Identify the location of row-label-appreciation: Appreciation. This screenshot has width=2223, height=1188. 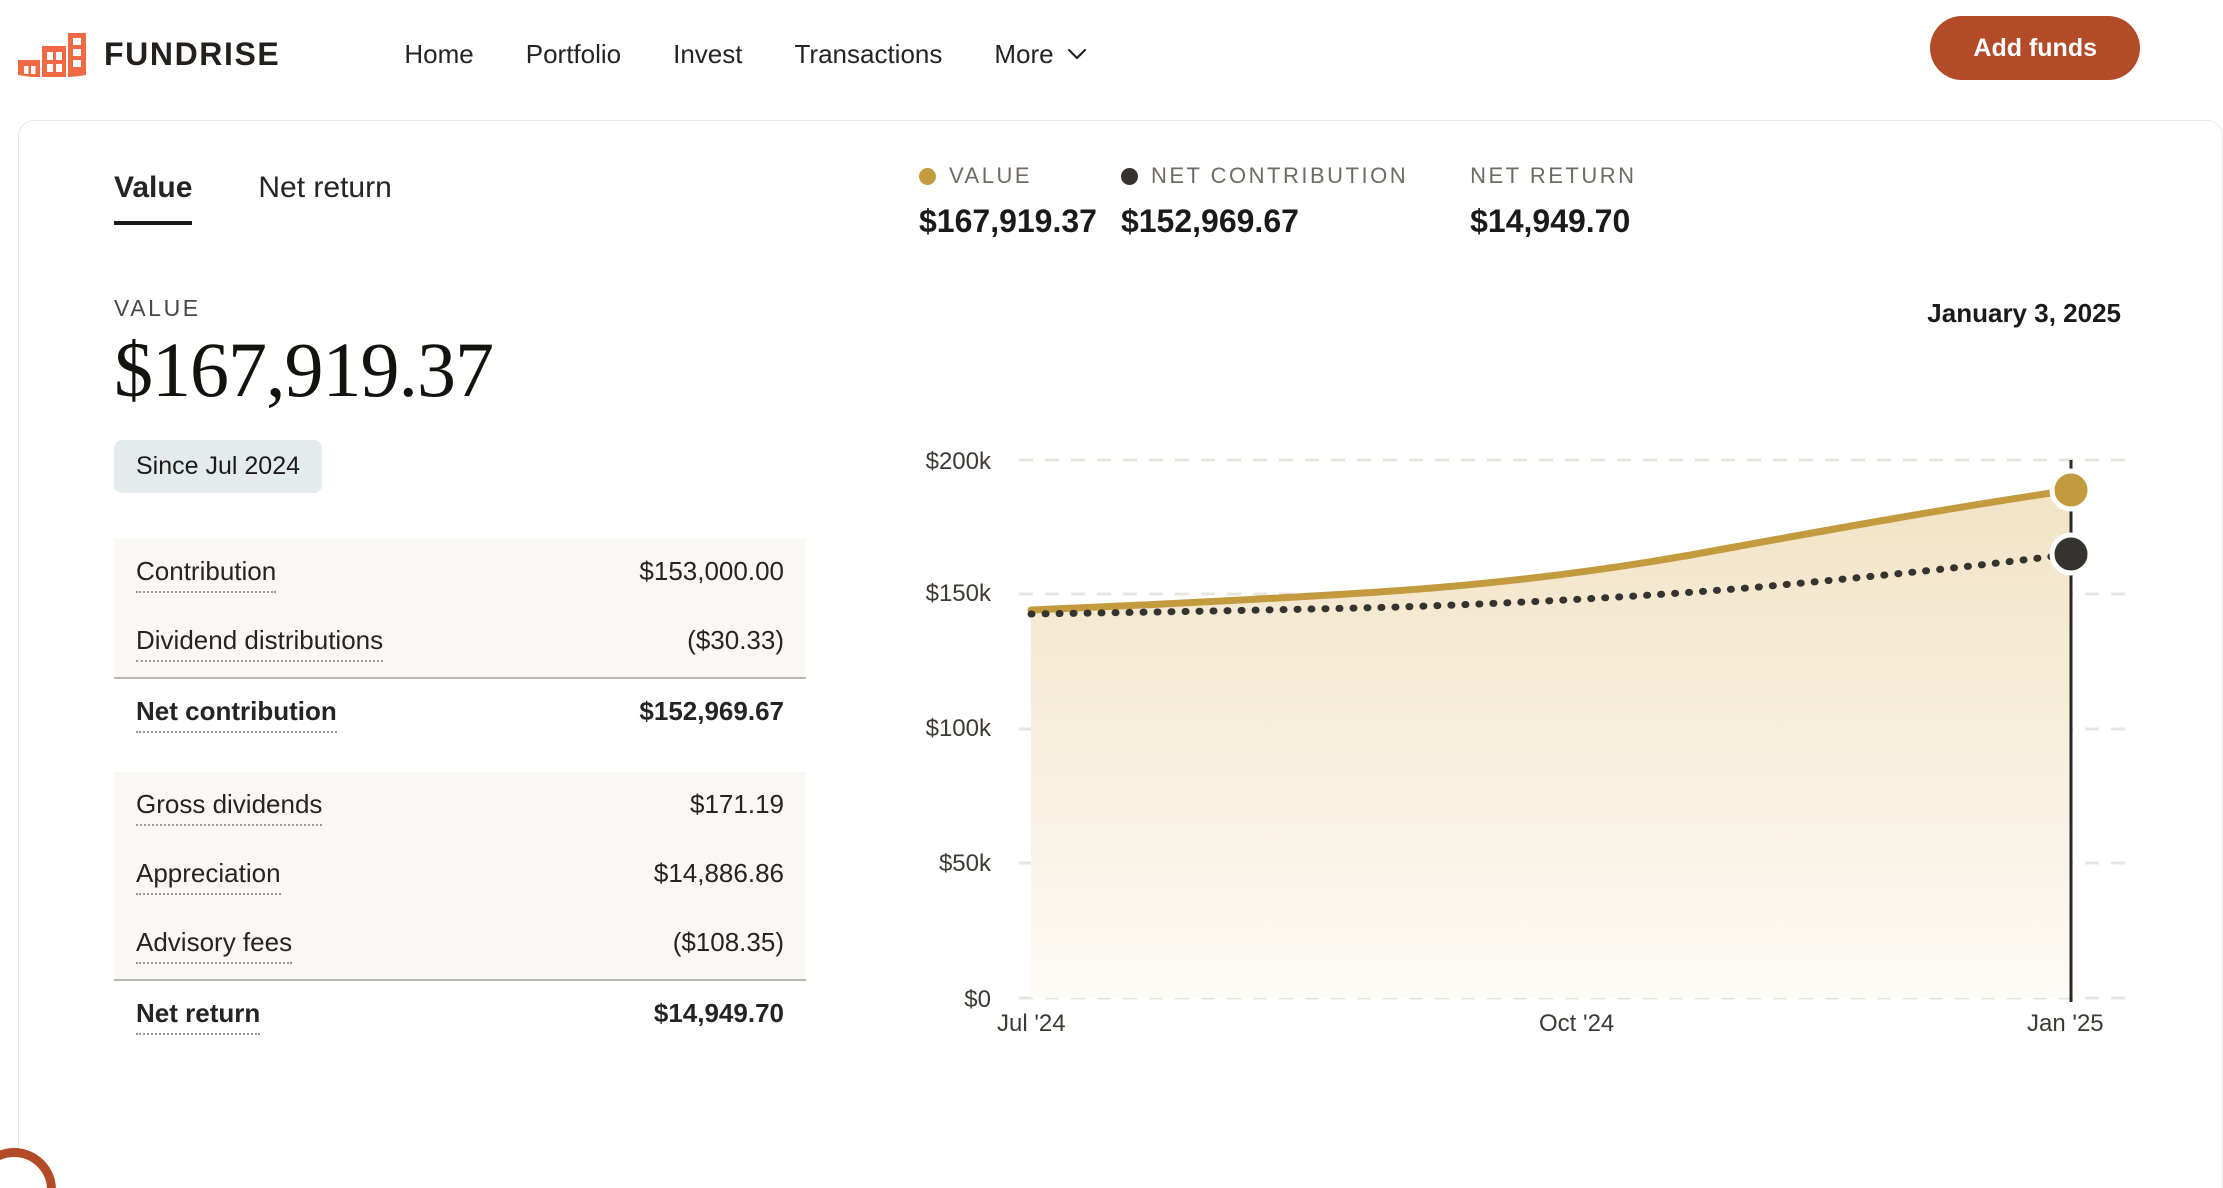
(208, 877).